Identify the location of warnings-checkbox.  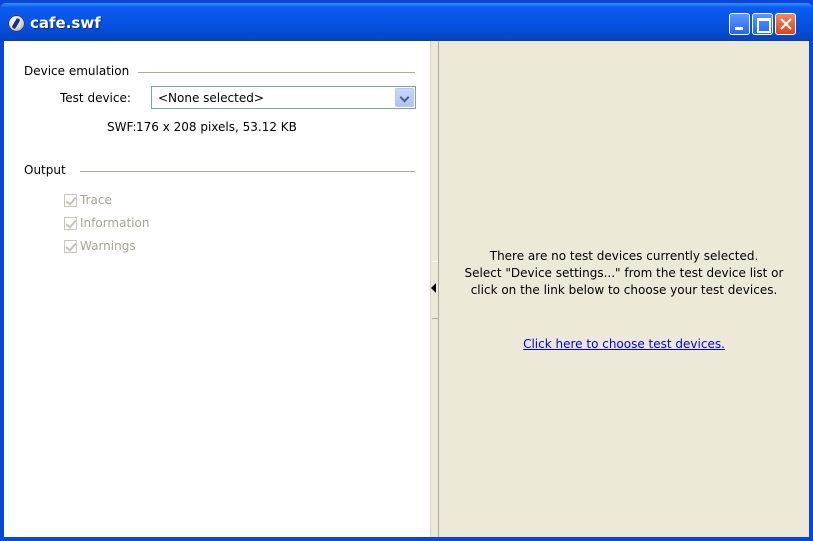
(70, 246).